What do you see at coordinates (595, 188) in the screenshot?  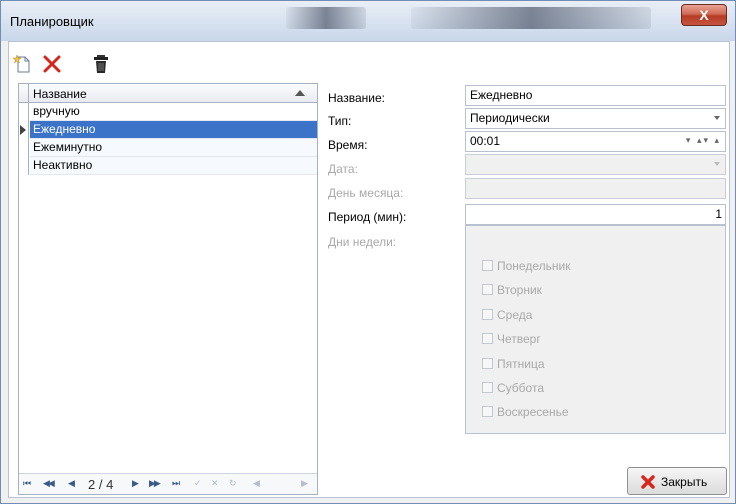 I see `day-of-month-field` at bounding box center [595, 188].